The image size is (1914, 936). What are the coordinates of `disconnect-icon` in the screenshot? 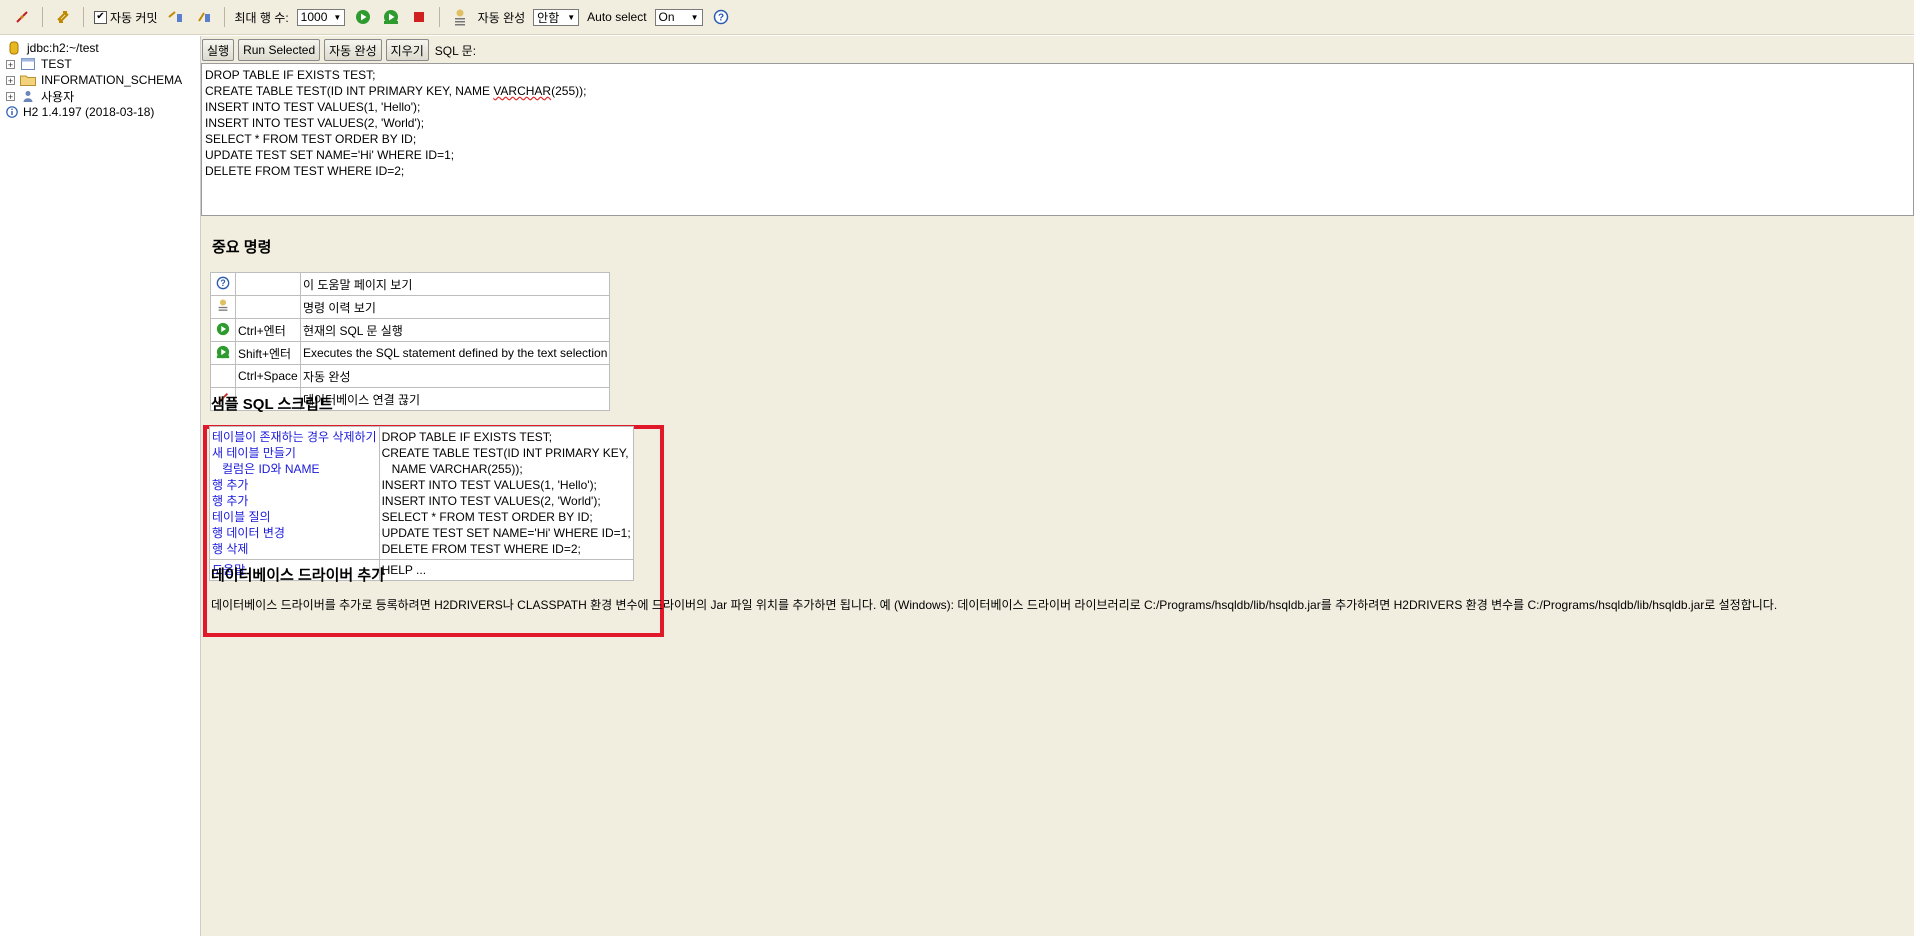 It's located at (22, 17).